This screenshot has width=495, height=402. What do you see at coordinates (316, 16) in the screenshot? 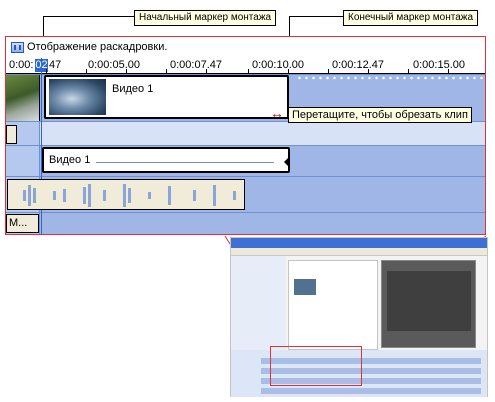
I see `end-marker-leader` at bounding box center [316, 16].